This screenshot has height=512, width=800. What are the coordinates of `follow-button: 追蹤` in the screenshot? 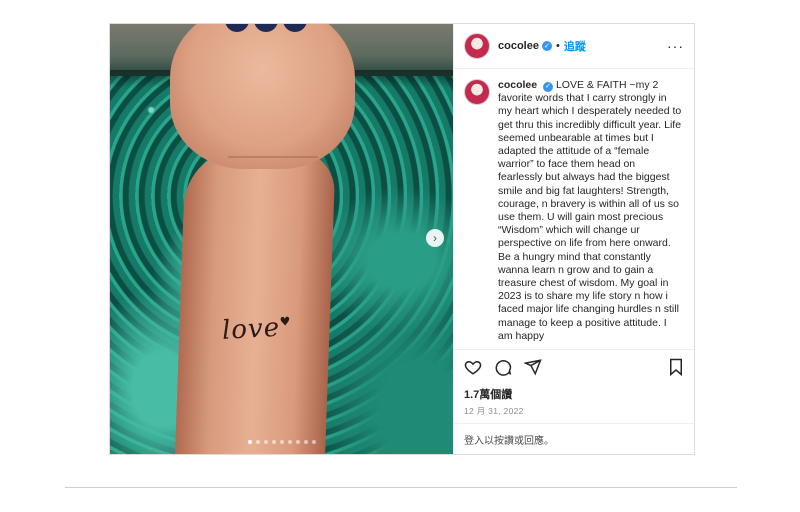 It's located at (575, 46).